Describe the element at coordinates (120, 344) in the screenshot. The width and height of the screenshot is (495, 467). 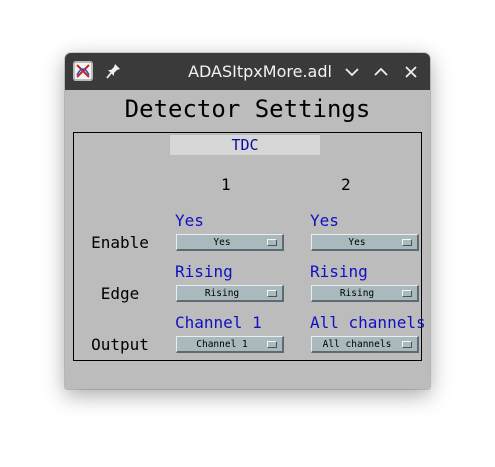
I see `row-label-output: Output` at that location.